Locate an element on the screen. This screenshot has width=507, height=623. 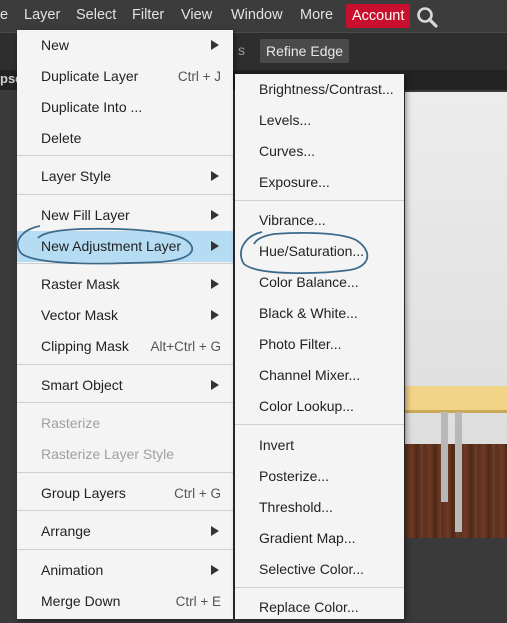
menu-item-smart-object: Smart Object is located at coordinates (125, 385).